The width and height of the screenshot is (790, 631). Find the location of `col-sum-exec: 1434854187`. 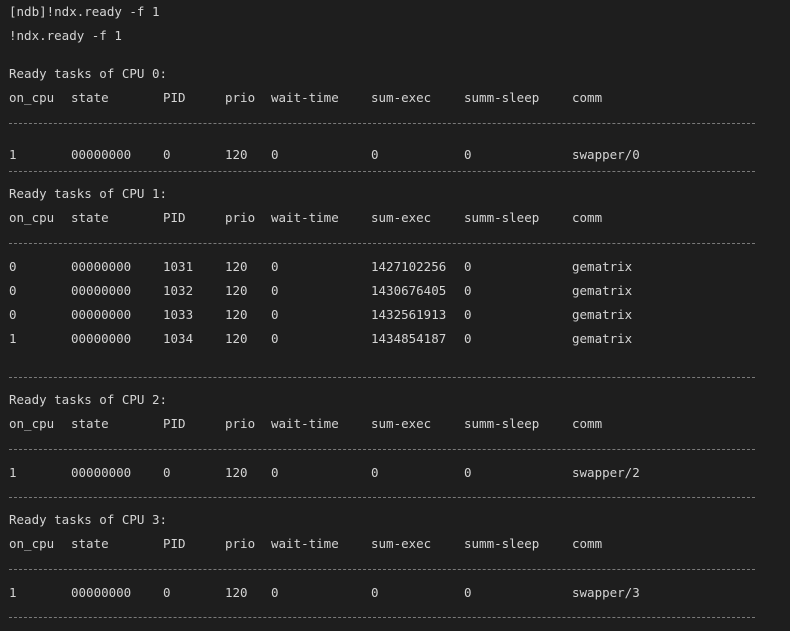

col-sum-exec: 1434854187 is located at coordinates (409, 338).